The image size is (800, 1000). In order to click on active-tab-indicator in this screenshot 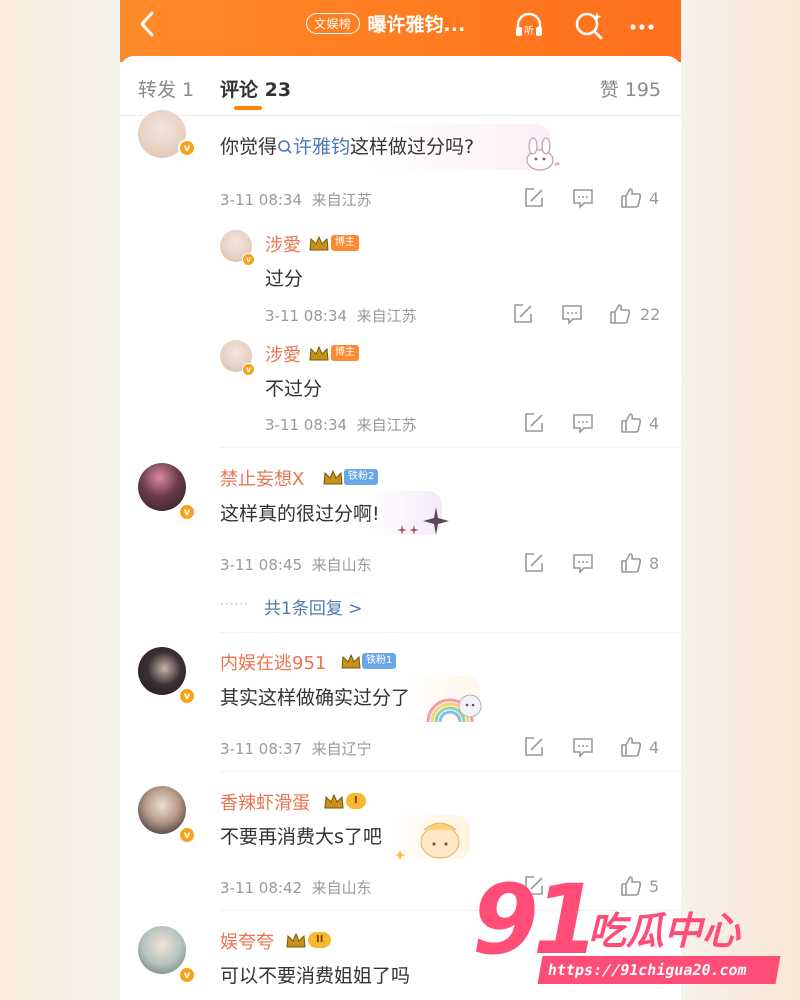, I will do `click(248, 108)`.